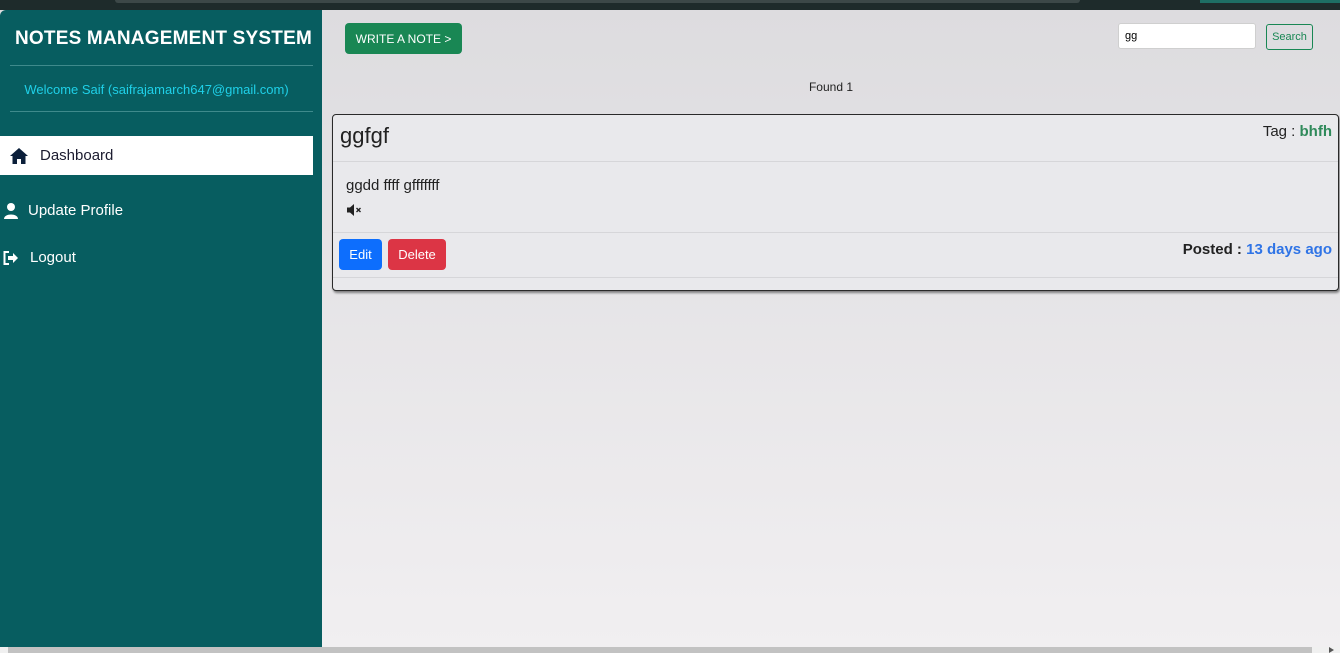  What do you see at coordinates (1297, 131) in the screenshot?
I see `note-tag: Tag : bhfh` at bounding box center [1297, 131].